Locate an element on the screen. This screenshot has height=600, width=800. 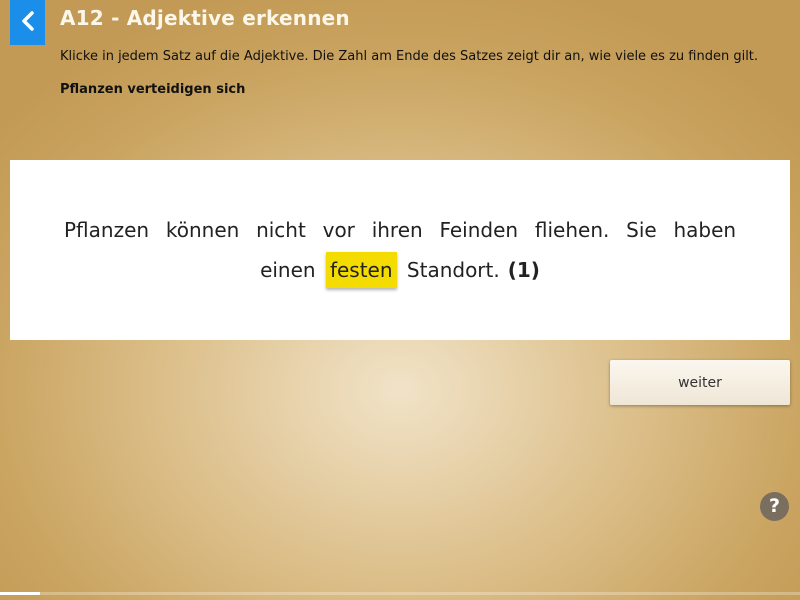
chevron-left-icon is located at coordinates (28, 23).